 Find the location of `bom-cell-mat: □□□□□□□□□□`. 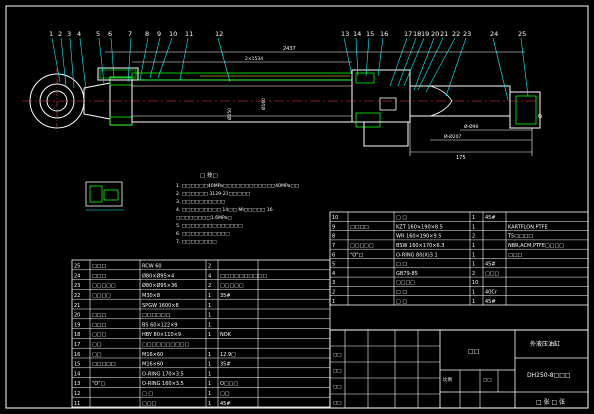

bom-cell-mat: □□□□□□□□□□ is located at coordinates (244, 276).